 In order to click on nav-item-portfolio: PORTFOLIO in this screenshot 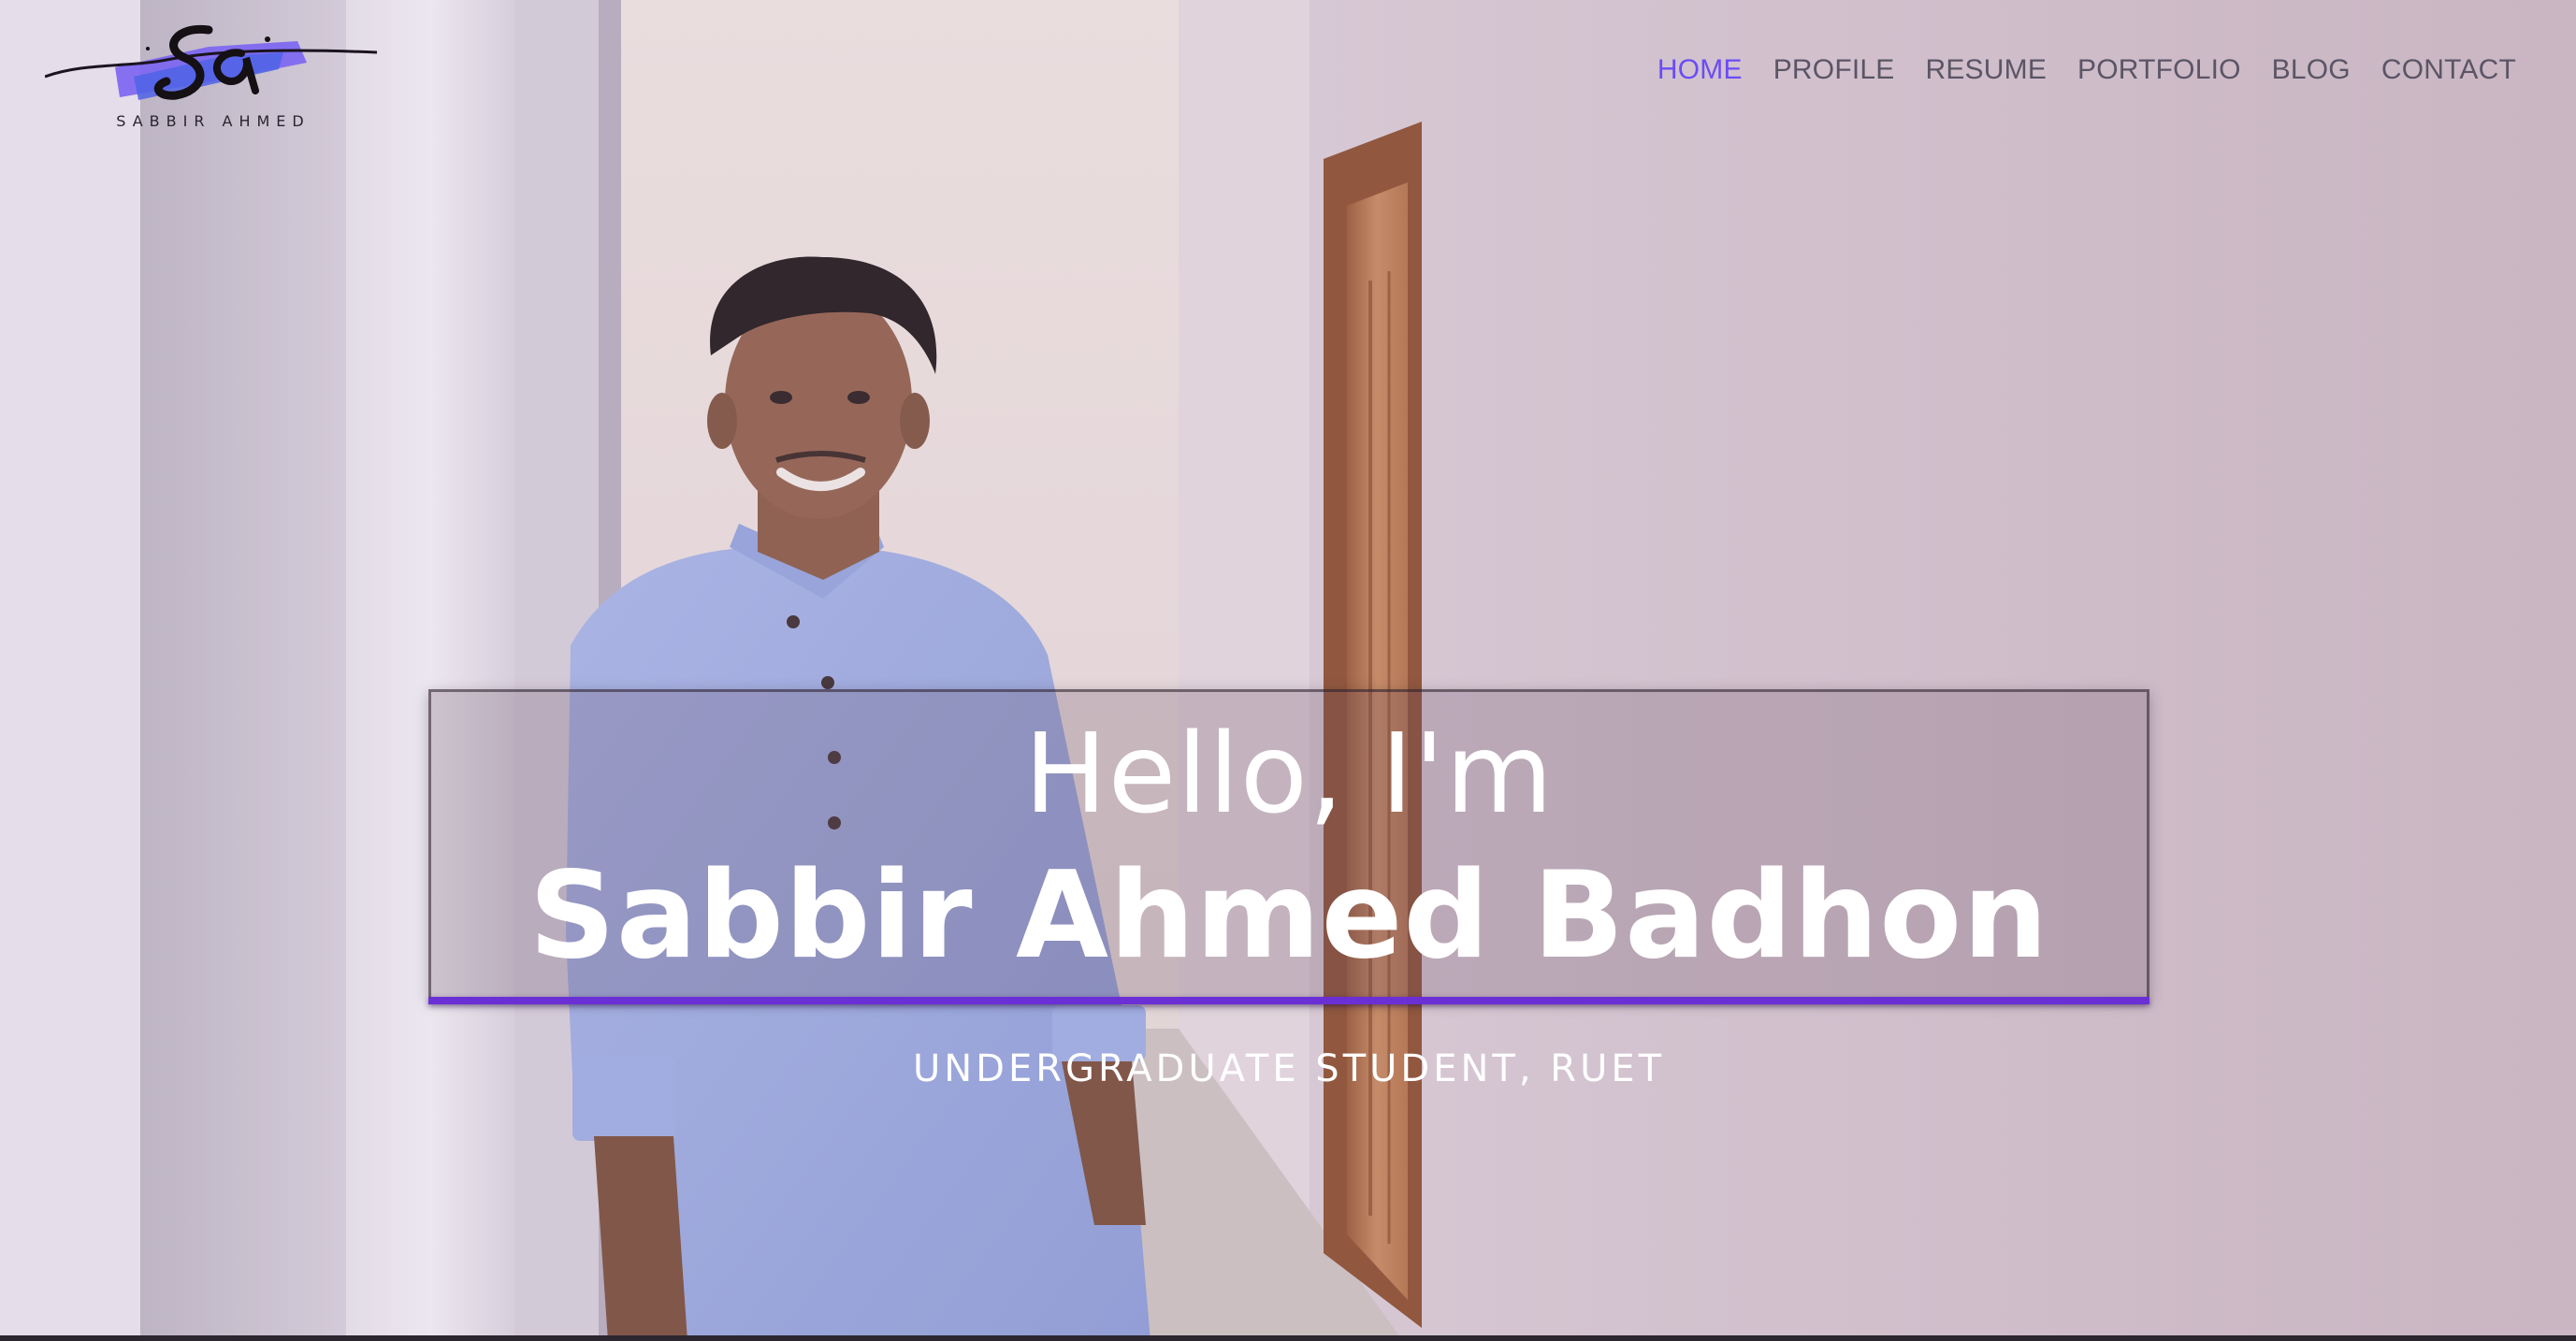, I will do `click(2159, 70)`.